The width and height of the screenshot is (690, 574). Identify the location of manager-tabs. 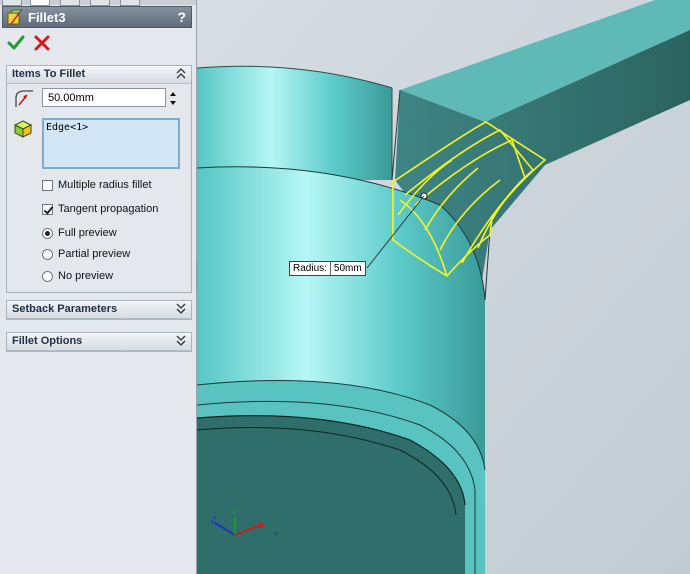
(98, 3).